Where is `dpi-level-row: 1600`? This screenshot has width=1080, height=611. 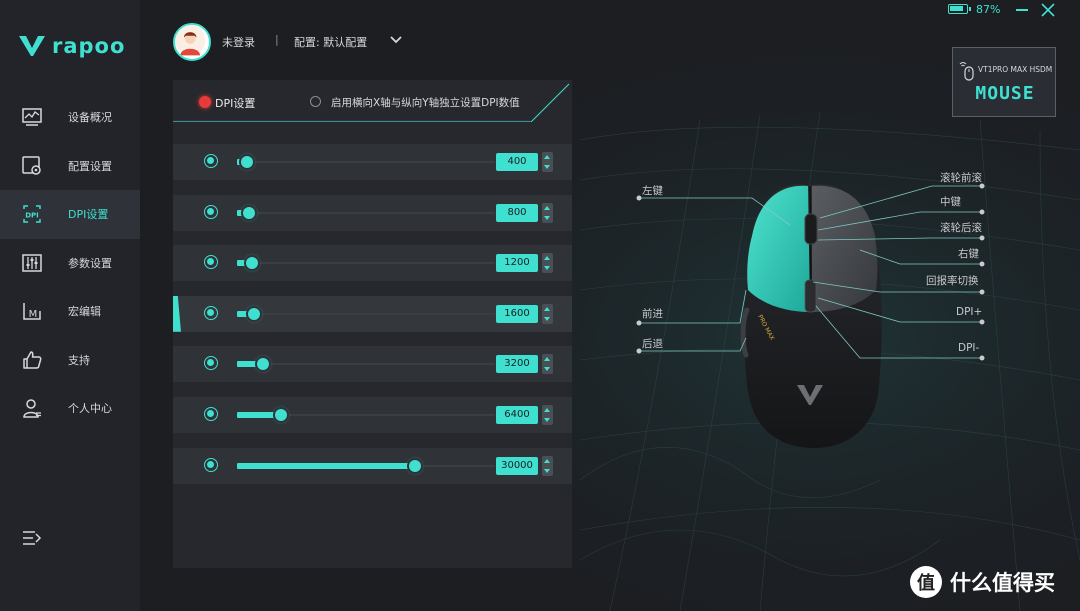 dpi-level-row: 1600 is located at coordinates (372, 313).